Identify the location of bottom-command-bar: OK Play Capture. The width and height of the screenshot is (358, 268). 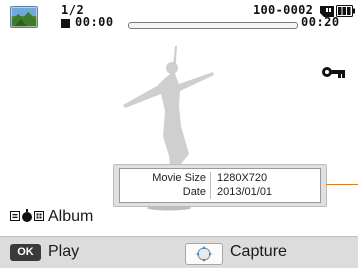
(179, 252).